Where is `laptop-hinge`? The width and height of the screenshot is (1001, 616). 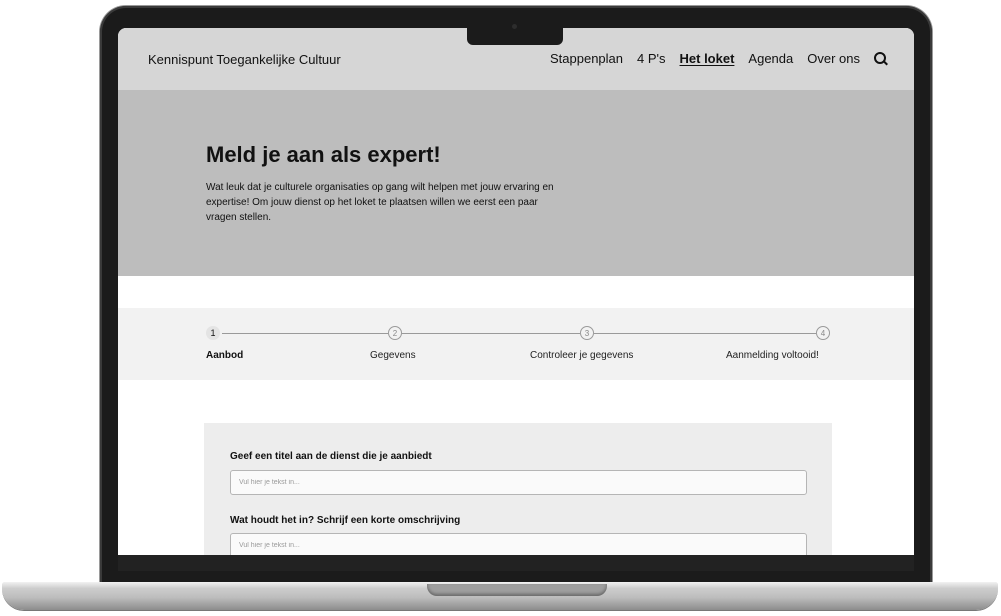 laptop-hinge is located at coordinates (517, 590).